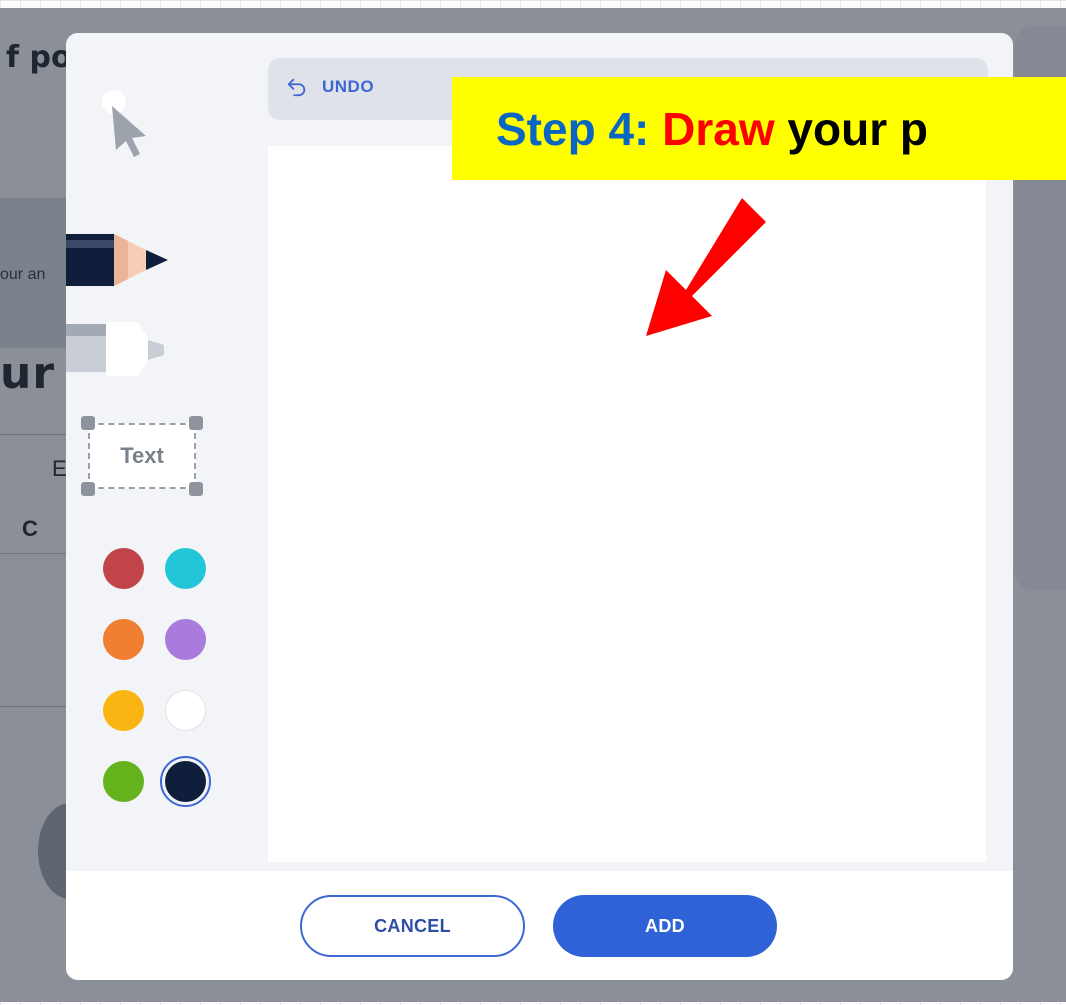 The height and width of the screenshot is (1005, 1066). I want to click on pencil-tool, so click(121, 258).